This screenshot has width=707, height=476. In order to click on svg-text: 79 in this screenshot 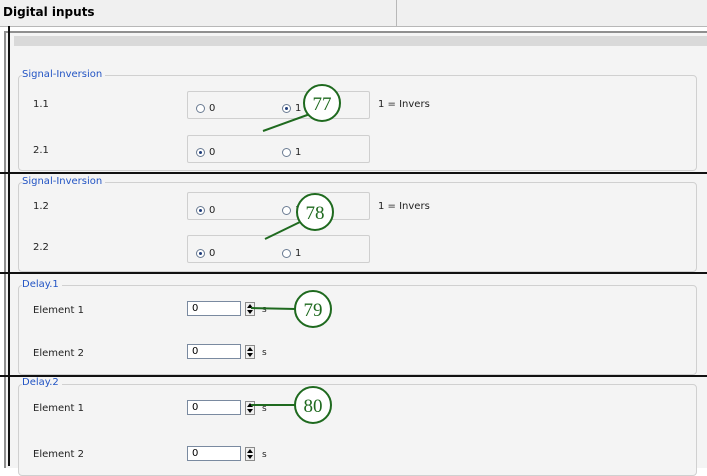, I will do `click(313, 310)`.